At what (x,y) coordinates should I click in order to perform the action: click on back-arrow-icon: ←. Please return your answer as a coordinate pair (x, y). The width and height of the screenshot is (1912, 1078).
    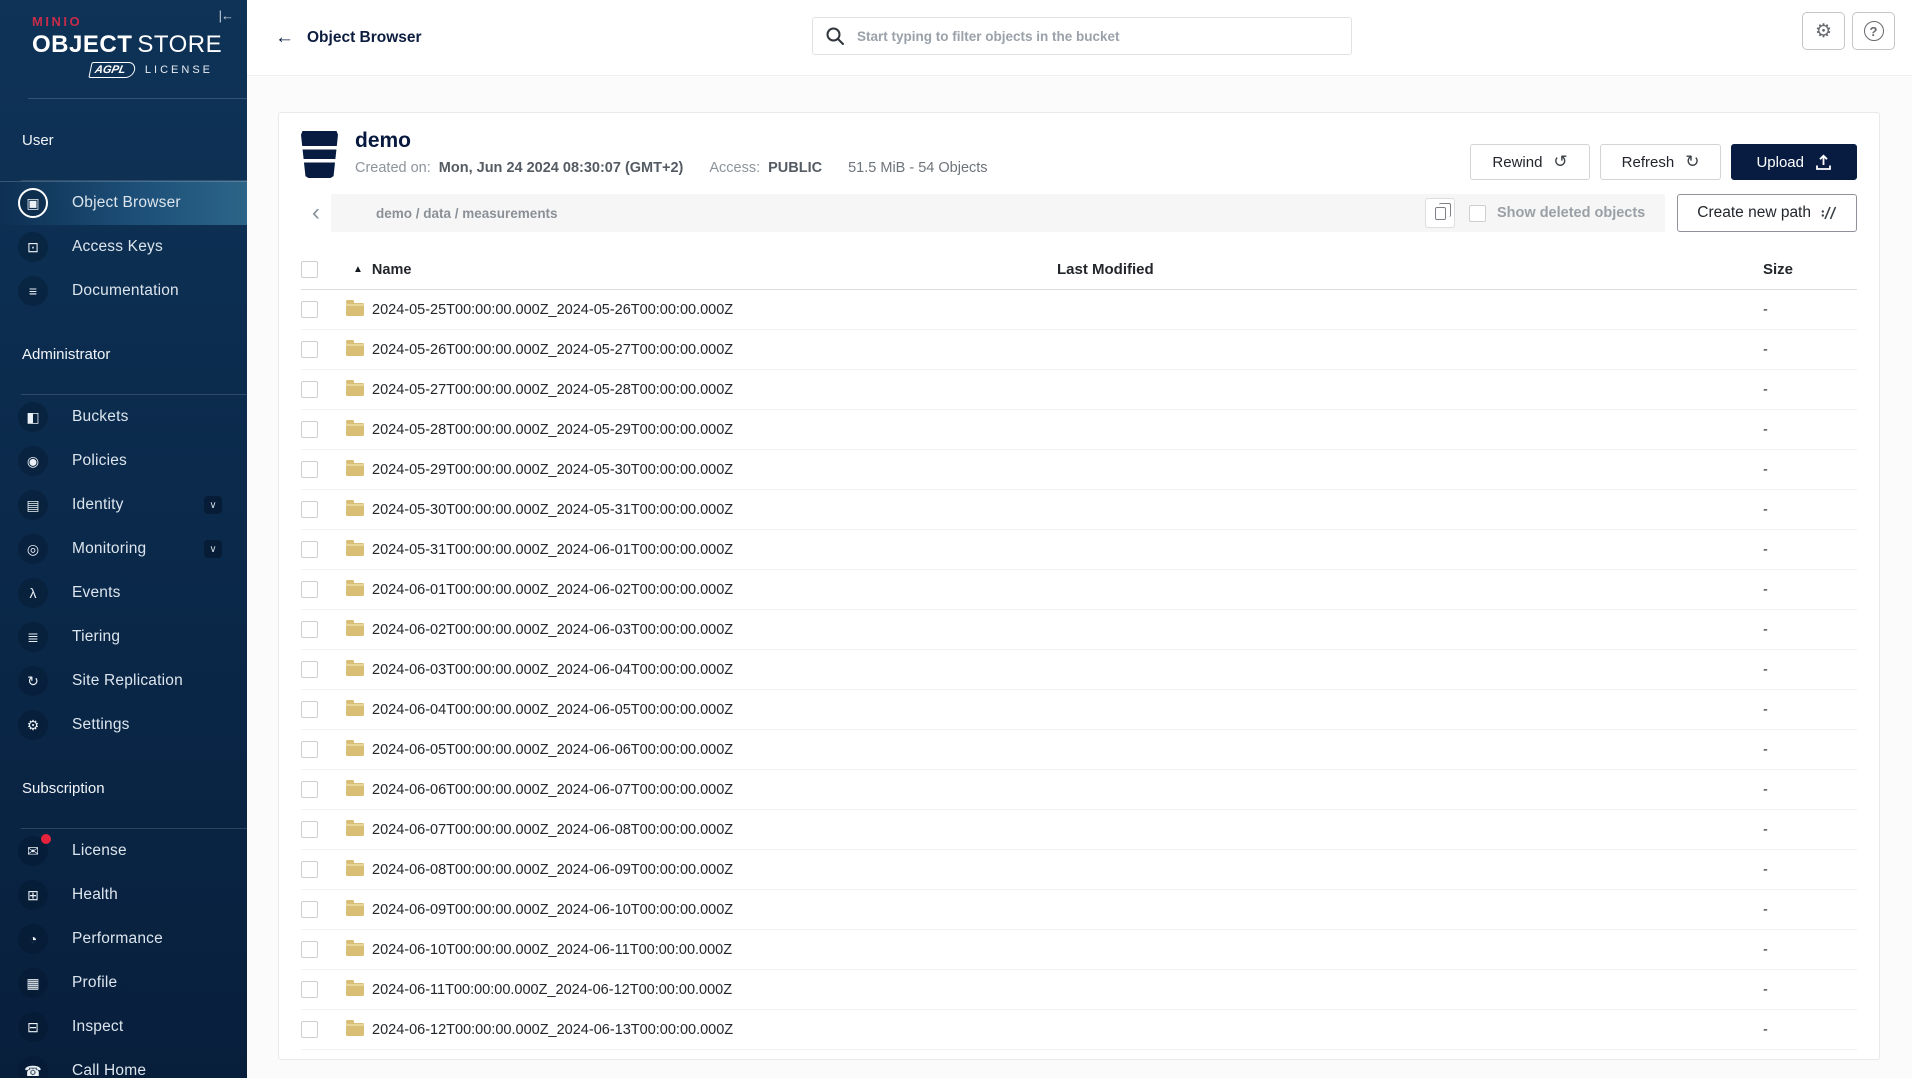
    Looking at the image, I should click on (284, 38).